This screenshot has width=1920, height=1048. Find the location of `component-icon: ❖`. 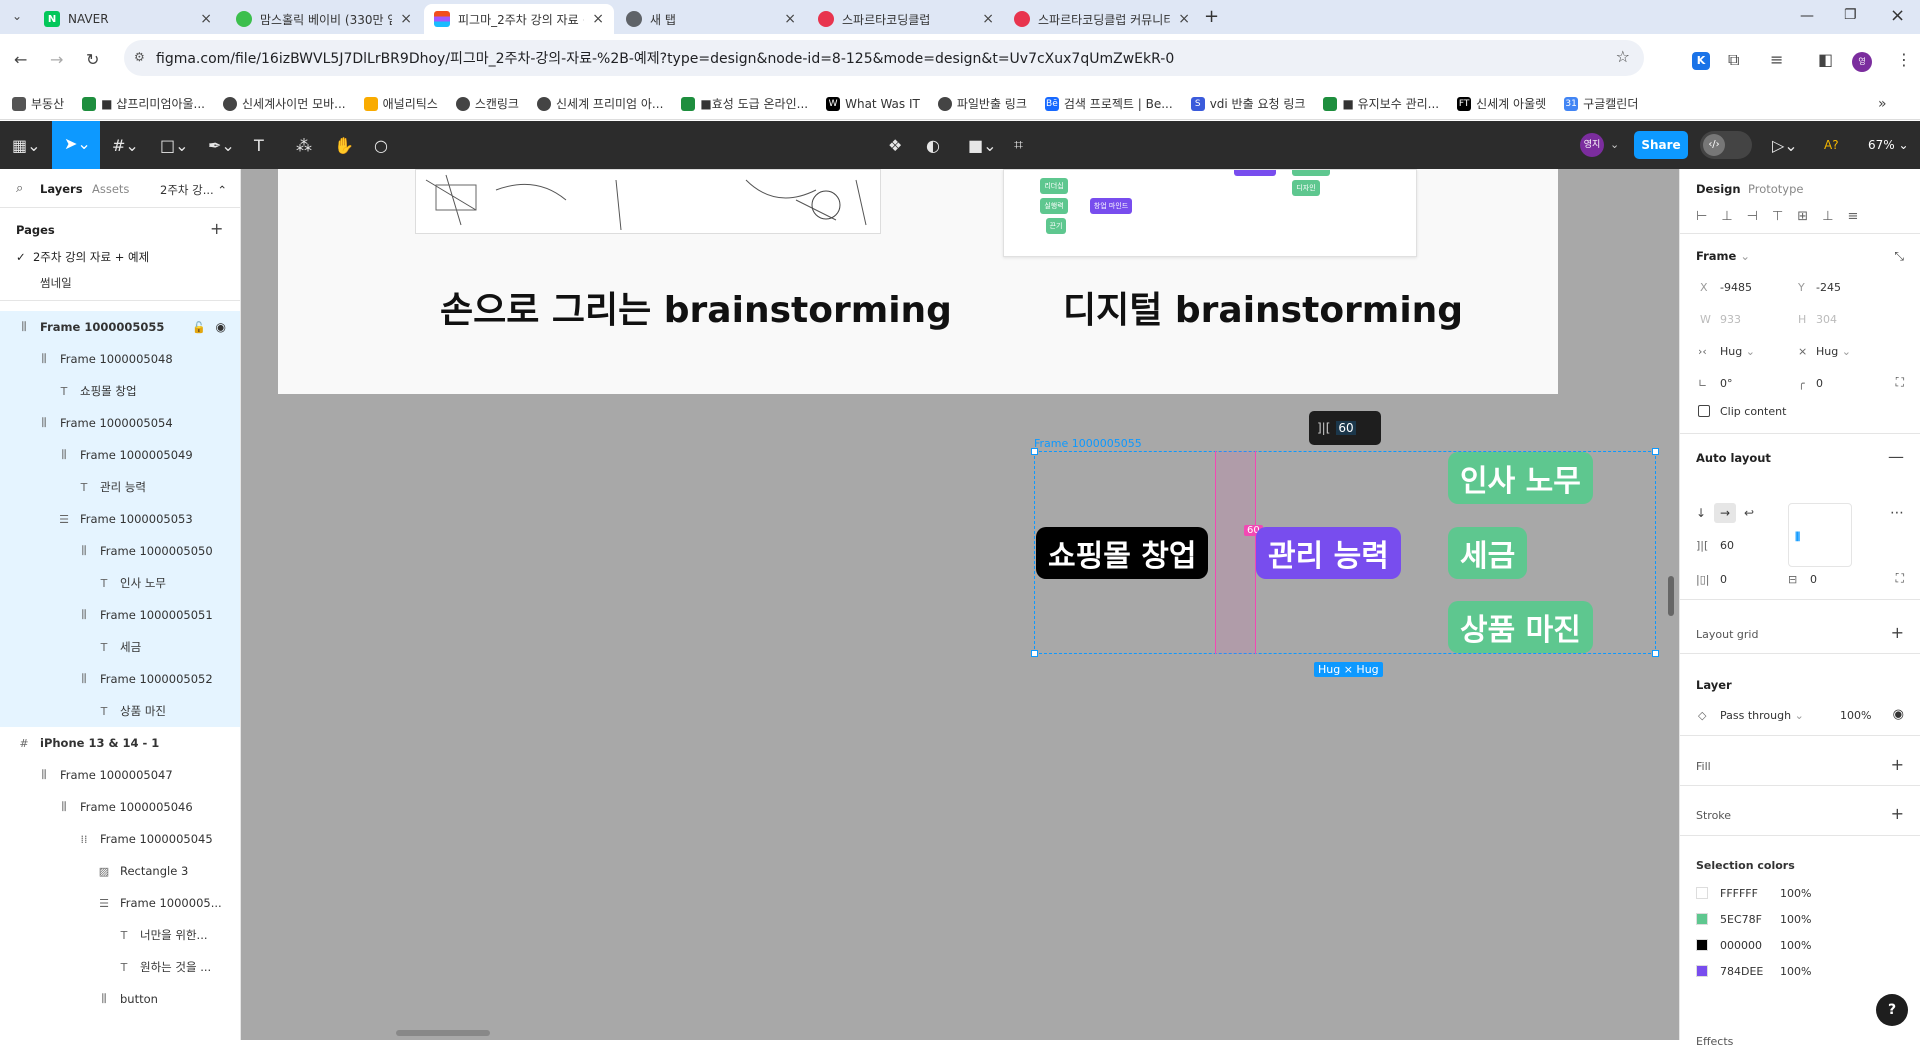

component-icon: ❖ is located at coordinates (895, 145).